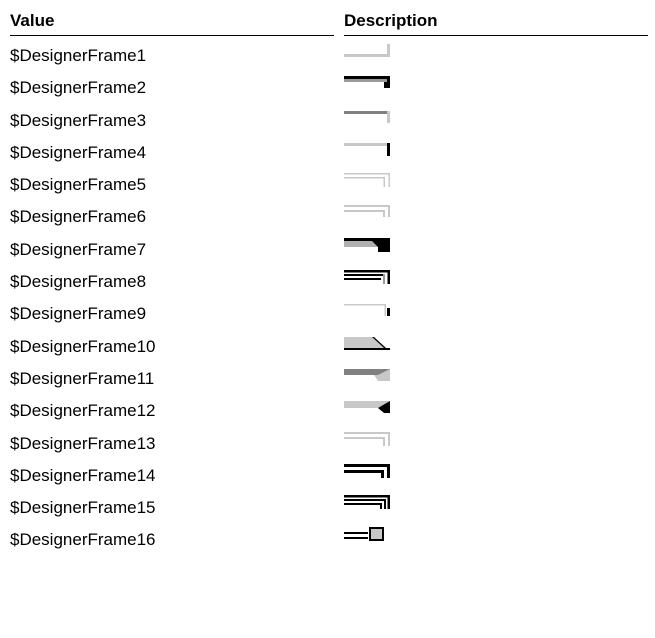  What do you see at coordinates (332, 149) in the screenshot?
I see `table-row: $DesignerFrame4` at bounding box center [332, 149].